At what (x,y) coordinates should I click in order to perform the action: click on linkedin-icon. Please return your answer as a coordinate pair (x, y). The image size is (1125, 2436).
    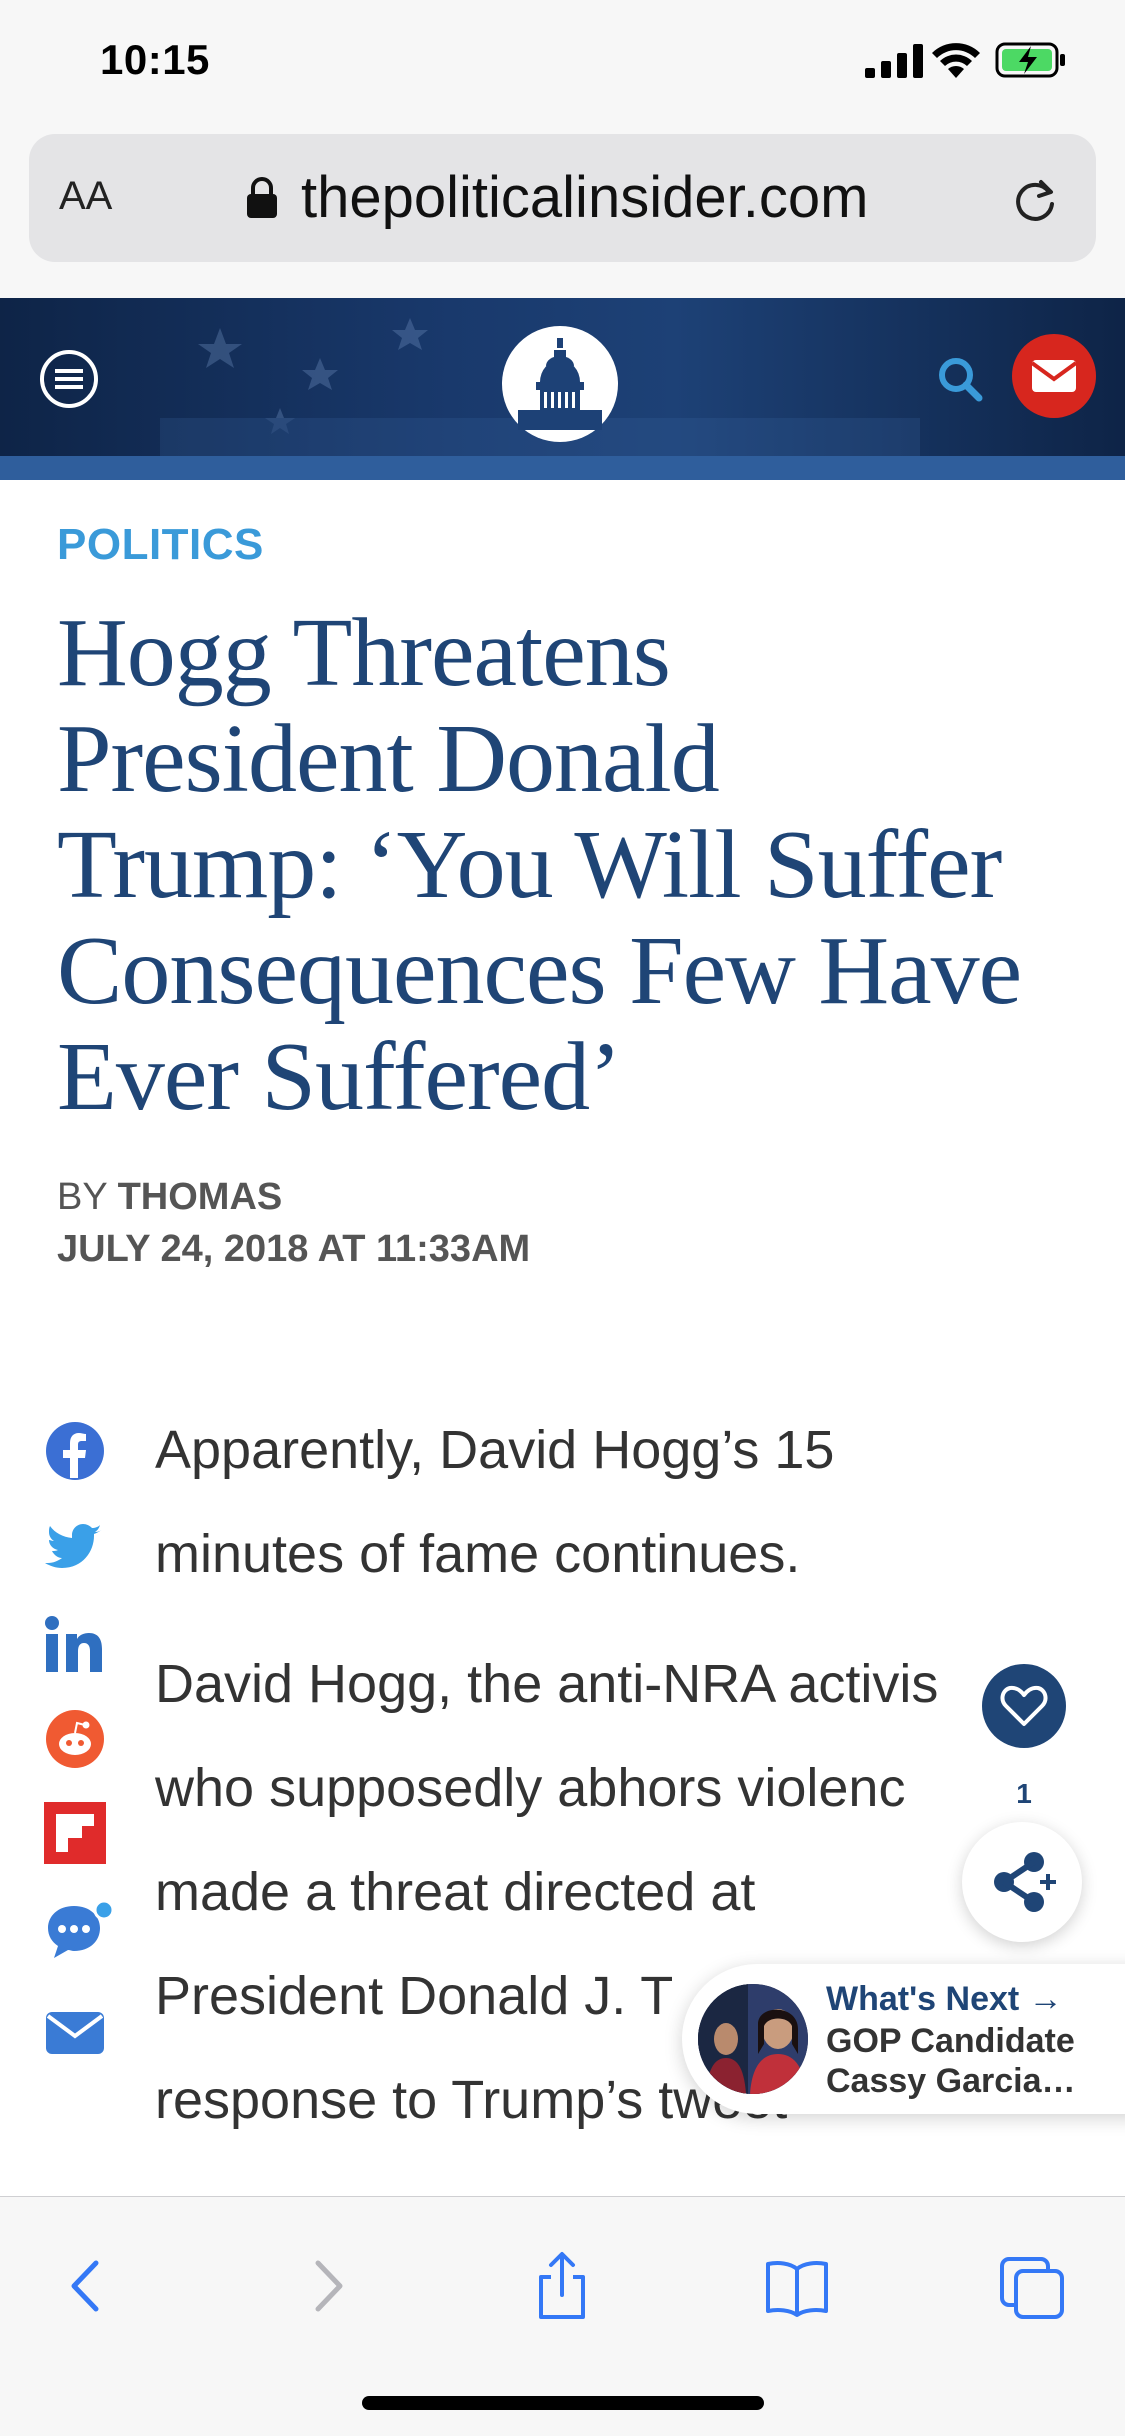
    Looking at the image, I should click on (75, 1645).